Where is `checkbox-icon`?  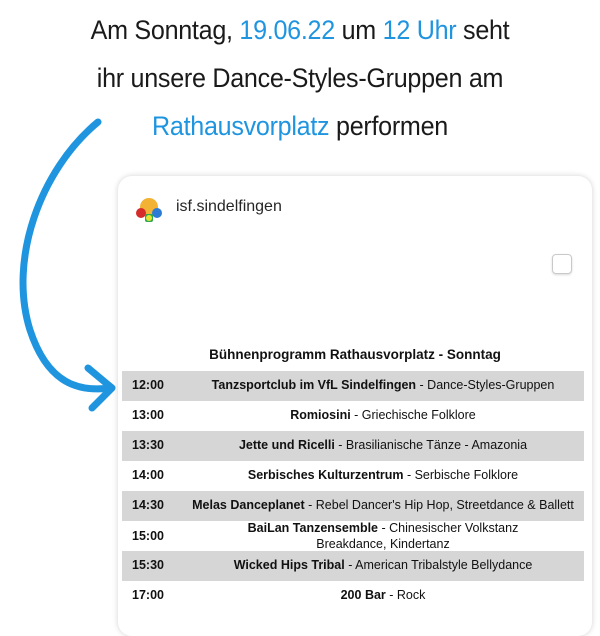
checkbox-icon is located at coordinates (562, 264).